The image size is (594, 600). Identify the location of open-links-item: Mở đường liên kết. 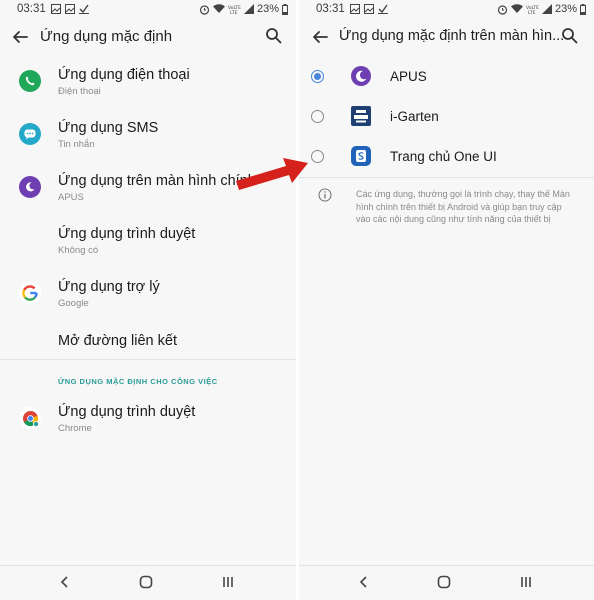
(148, 348).